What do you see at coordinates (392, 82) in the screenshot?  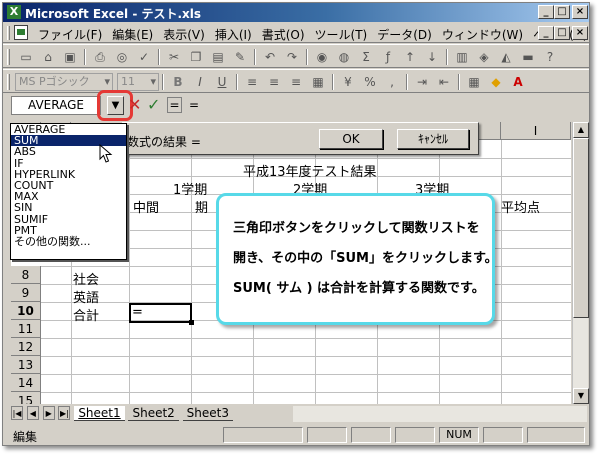 I see `comma-icon: ,` at bounding box center [392, 82].